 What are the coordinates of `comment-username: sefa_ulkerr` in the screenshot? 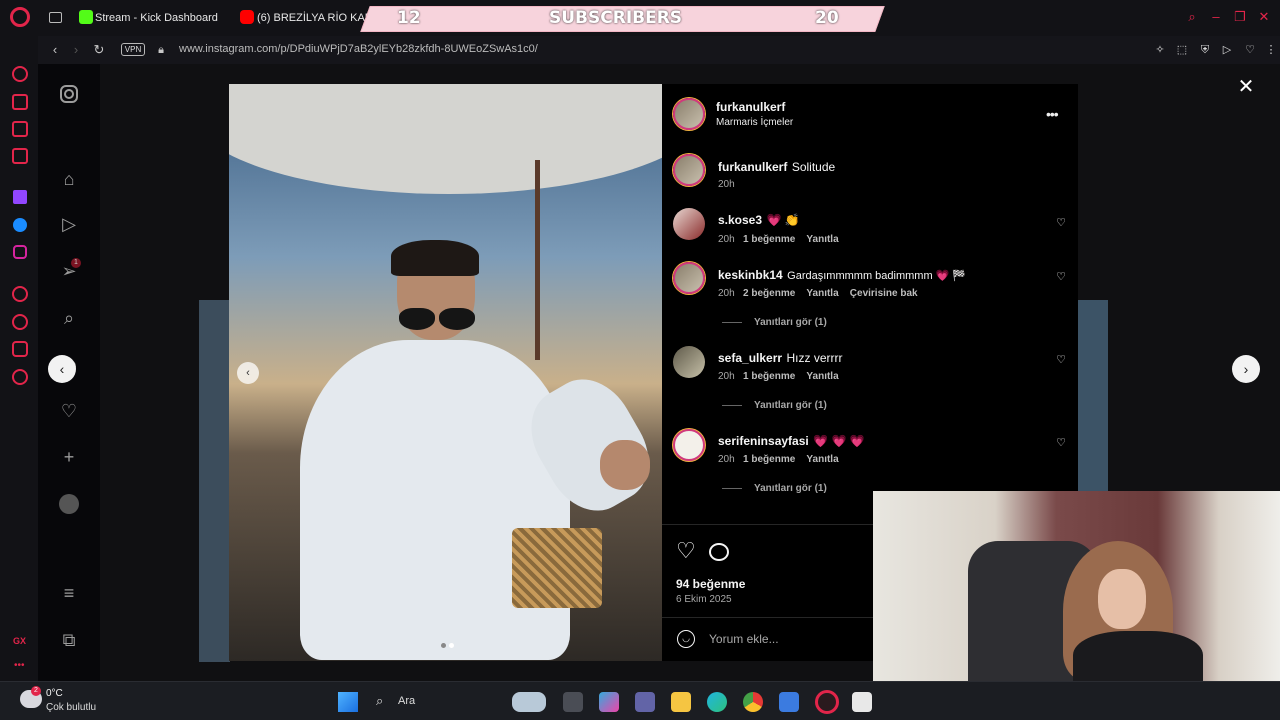 It's located at (750, 358).